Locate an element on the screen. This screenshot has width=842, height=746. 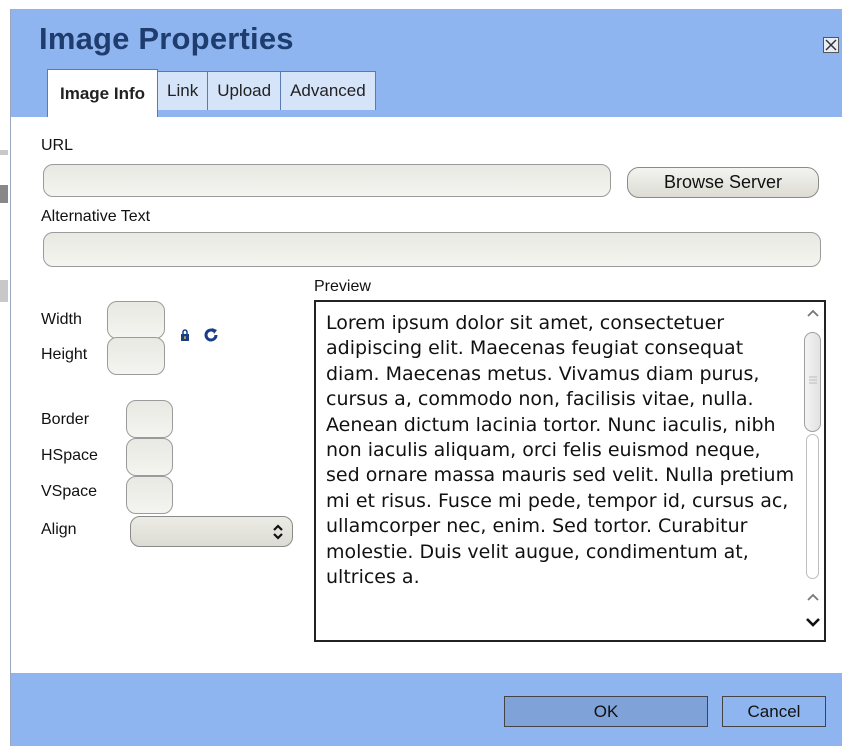
grip-icon is located at coordinates (813, 380).